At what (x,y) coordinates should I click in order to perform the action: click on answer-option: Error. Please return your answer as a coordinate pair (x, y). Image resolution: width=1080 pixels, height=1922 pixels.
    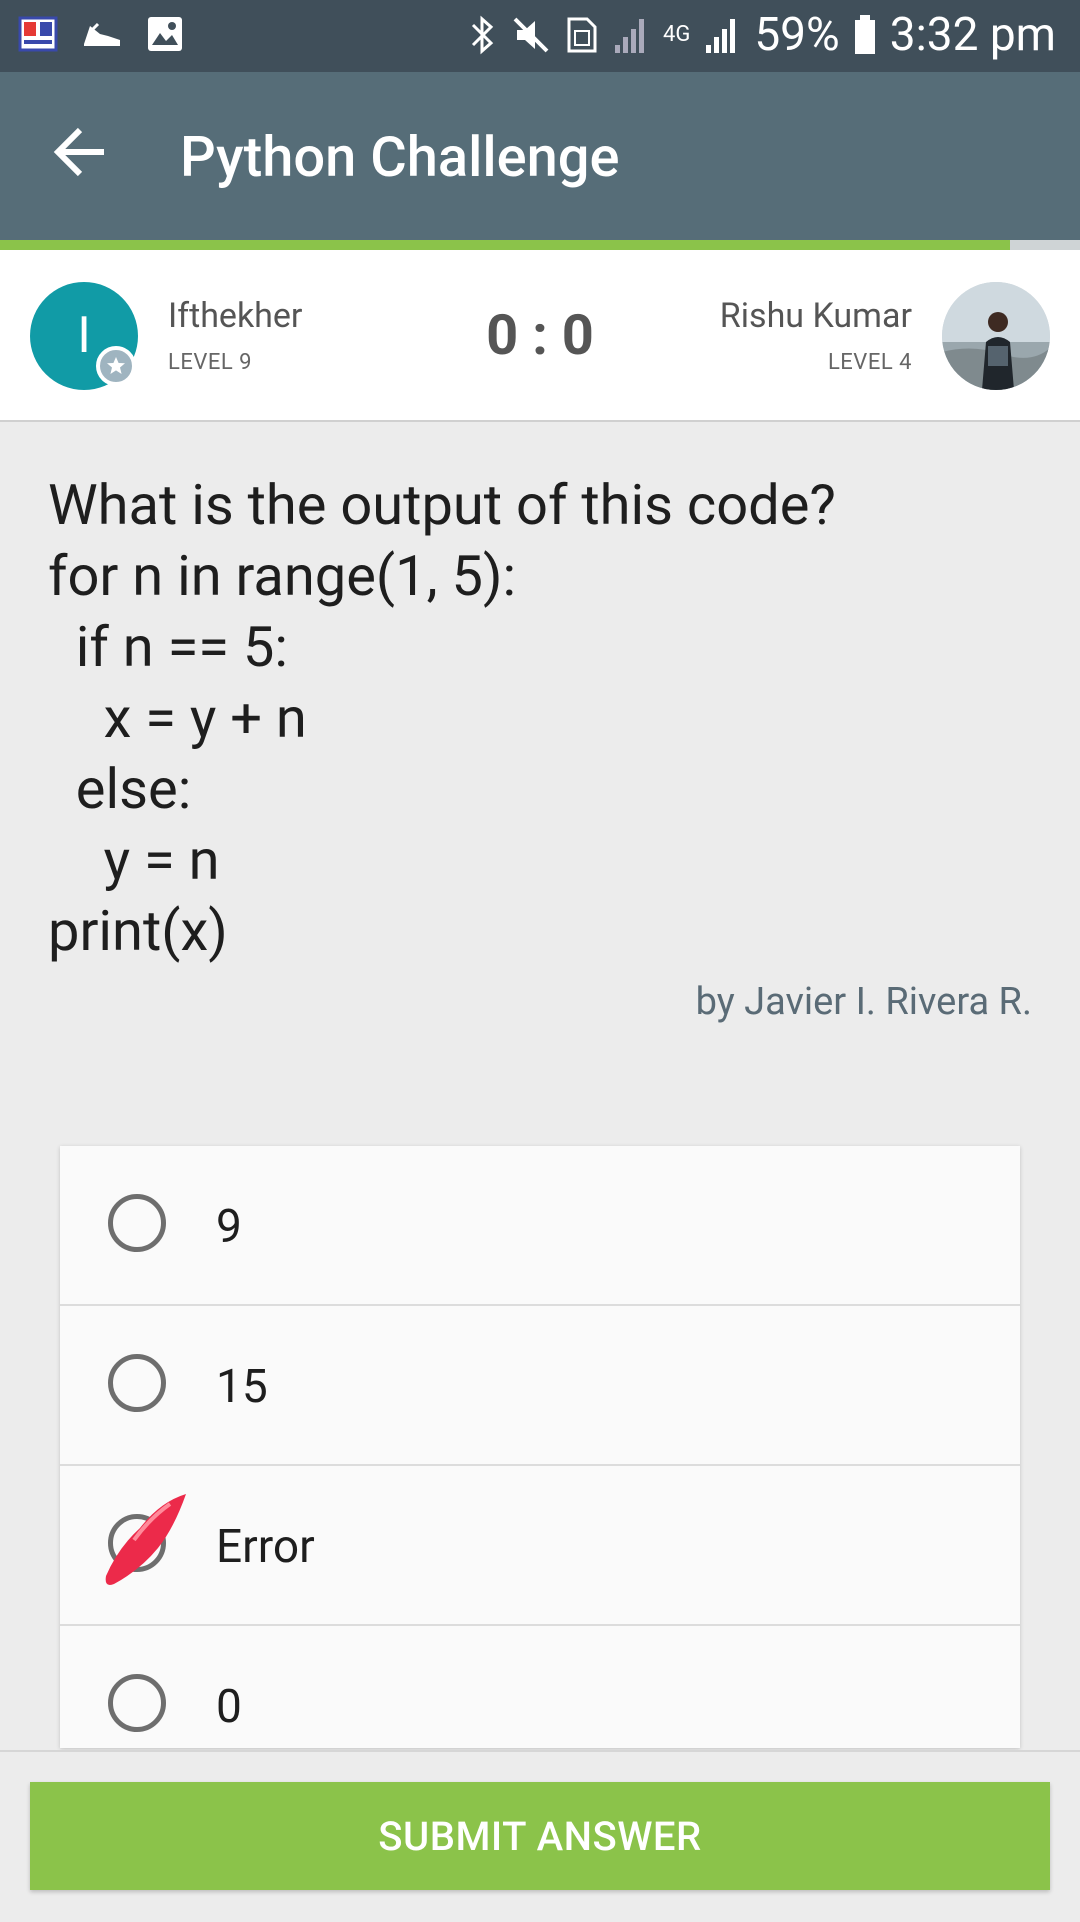
    Looking at the image, I should click on (540, 1546).